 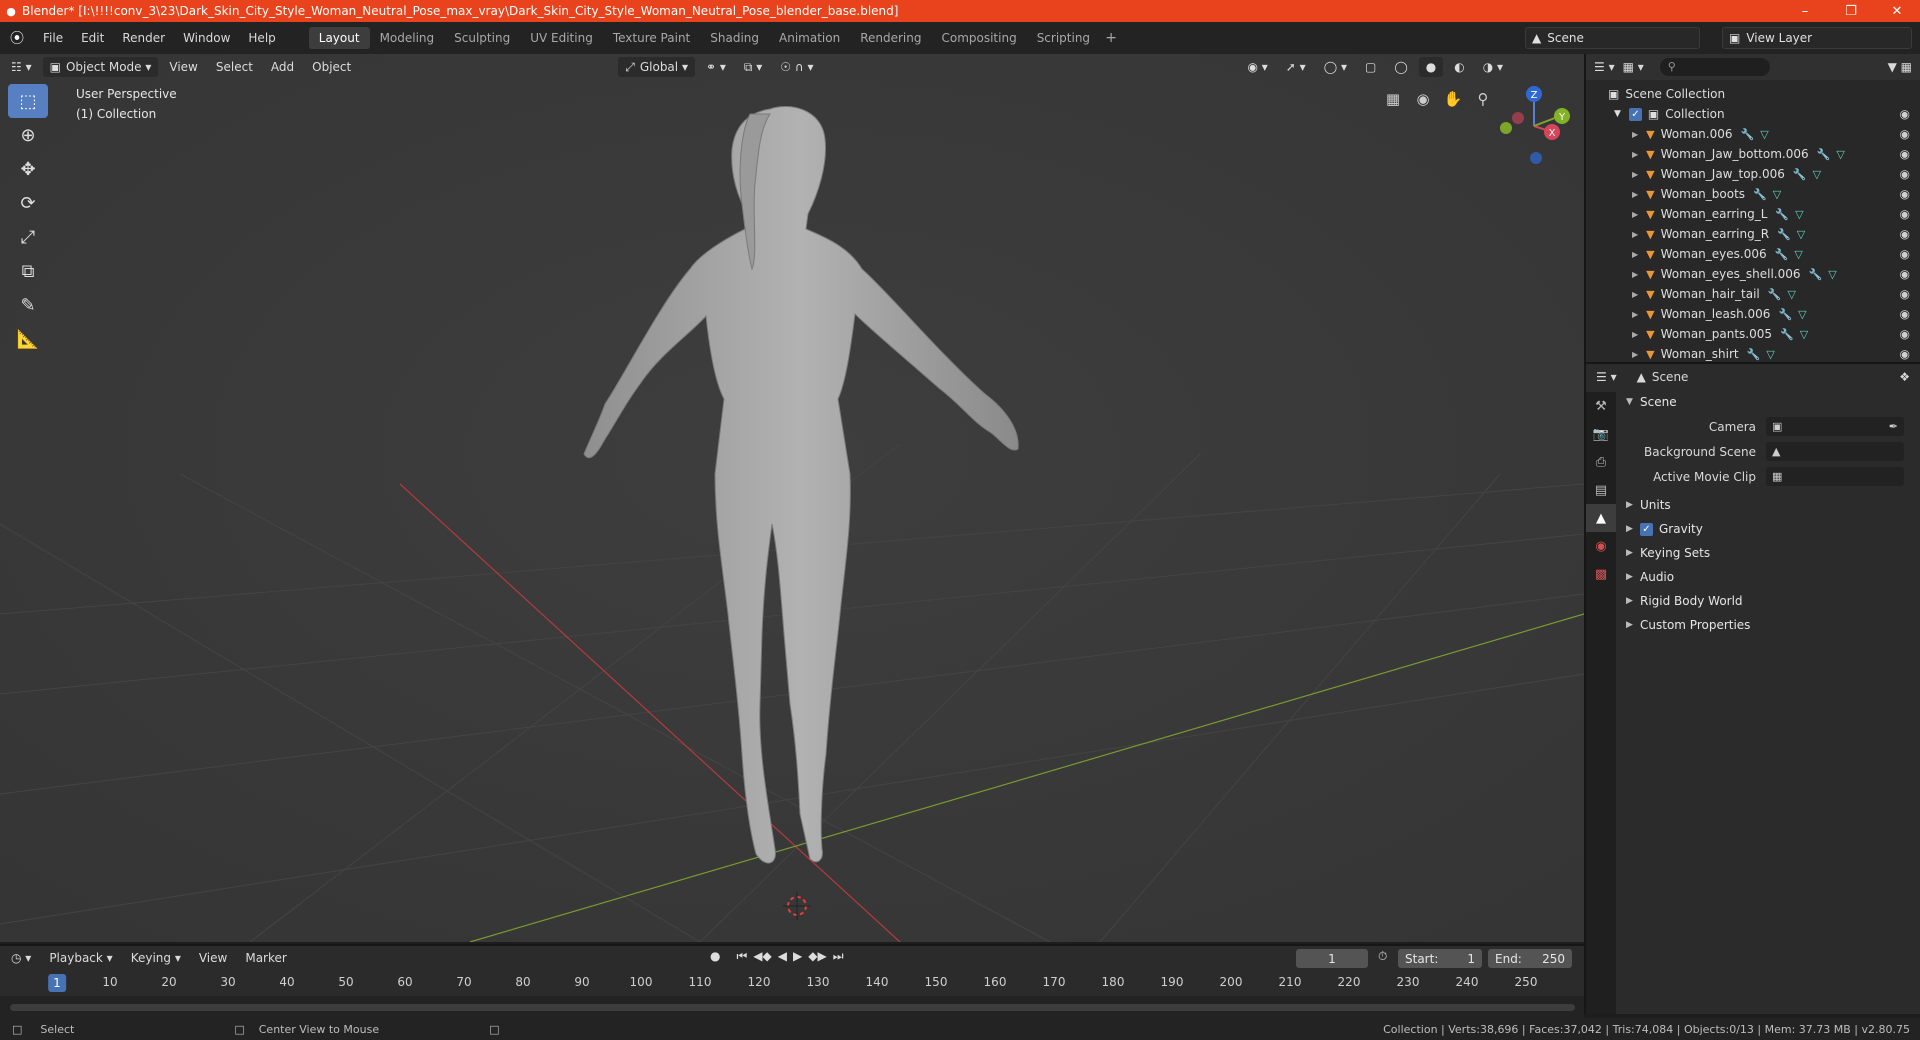 What do you see at coordinates (1851, 11) in the screenshot?
I see `restore-icon: ❐` at bounding box center [1851, 11].